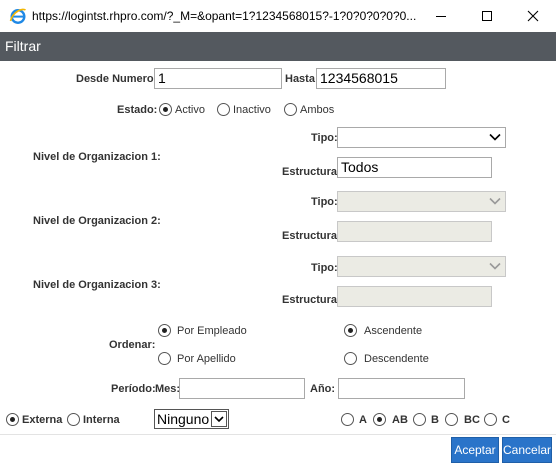  What do you see at coordinates (324, 138) in the screenshot?
I see `nivel-1-tipo-label: Tipo:` at bounding box center [324, 138].